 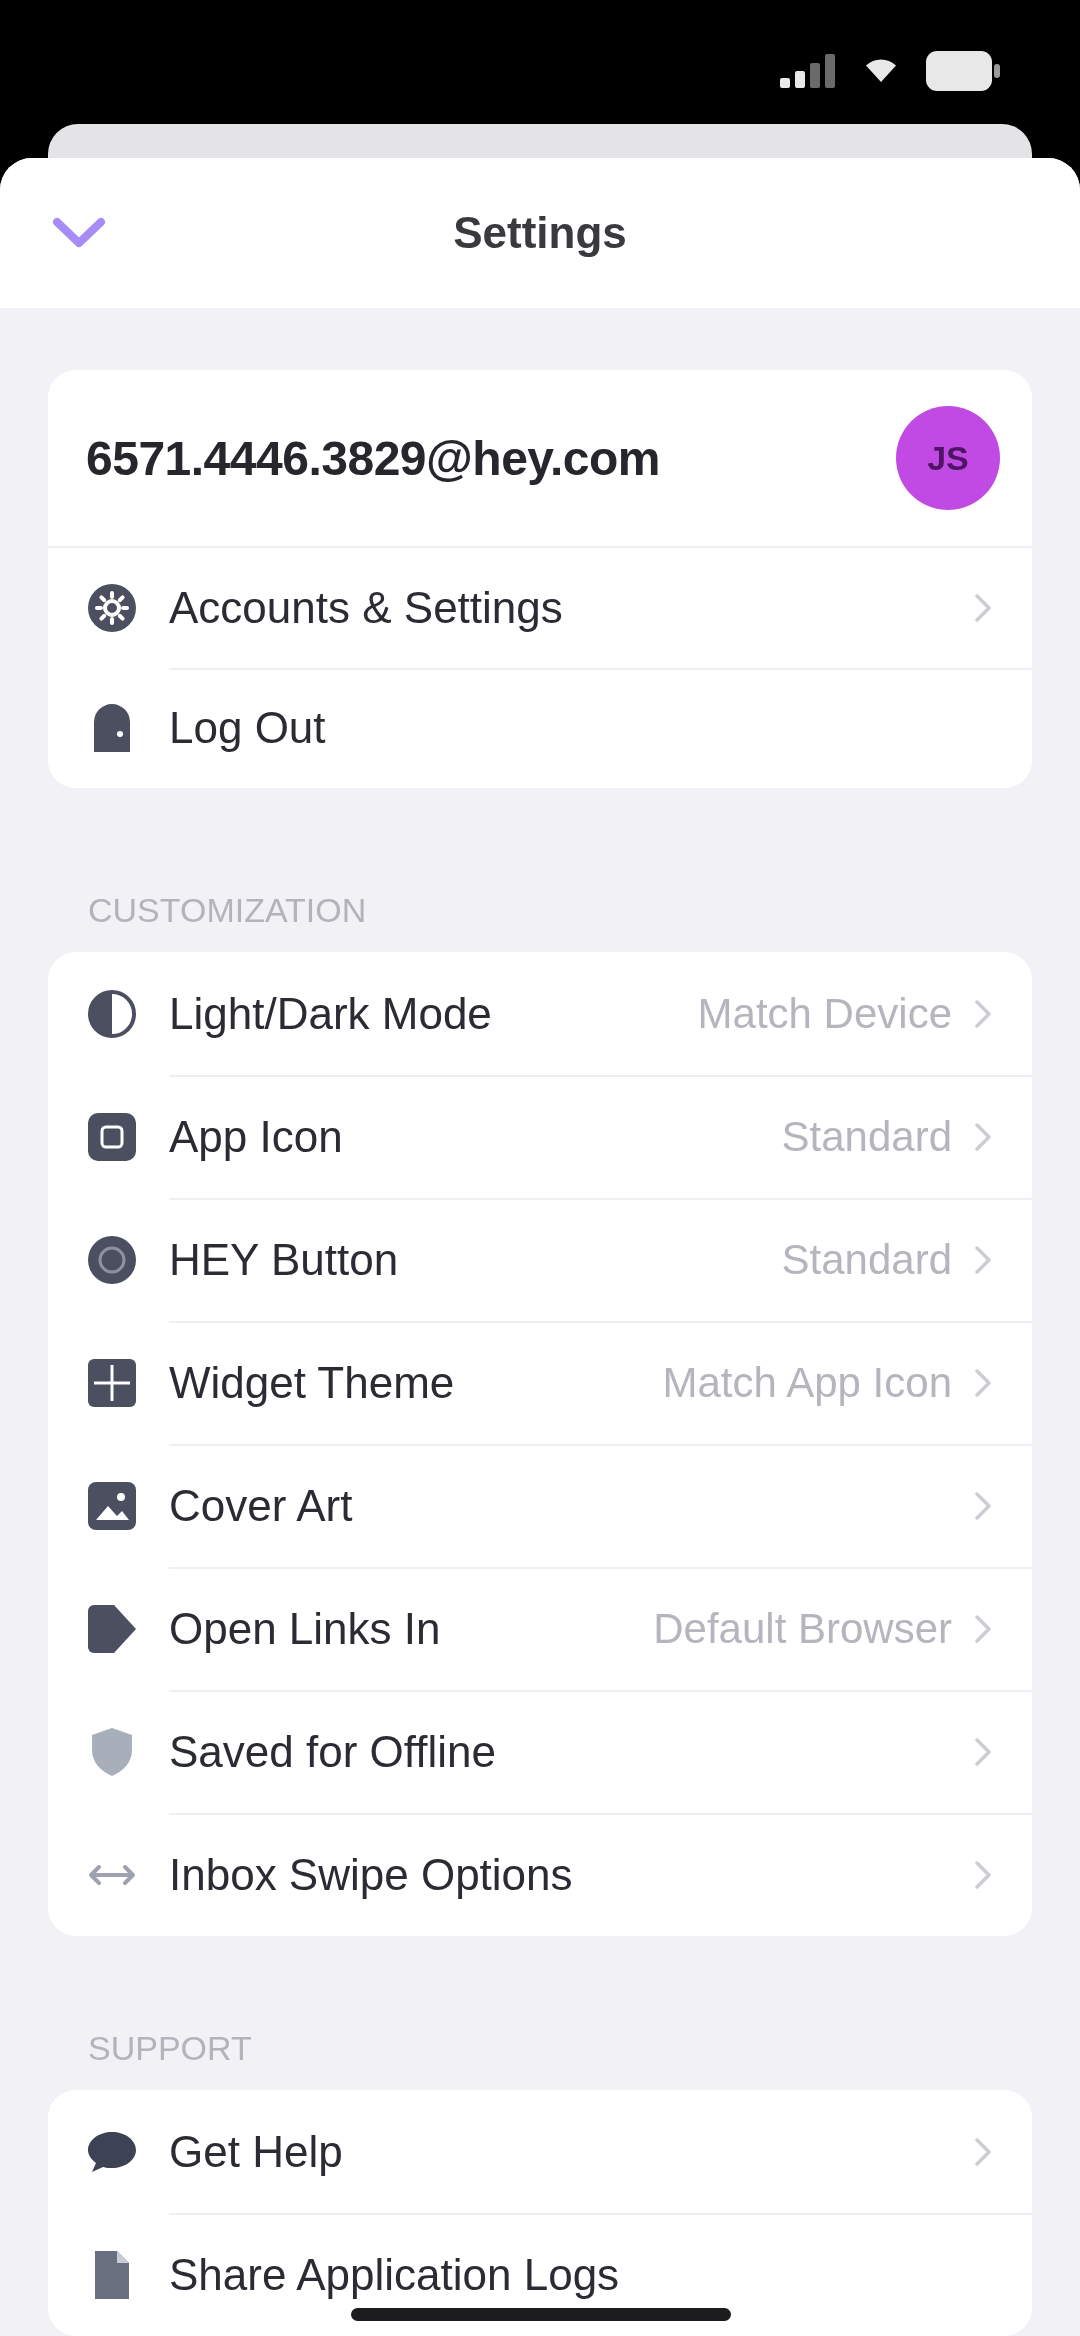 What do you see at coordinates (227, 910) in the screenshot?
I see `section-heading: CUSTOMIZATION` at bounding box center [227, 910].